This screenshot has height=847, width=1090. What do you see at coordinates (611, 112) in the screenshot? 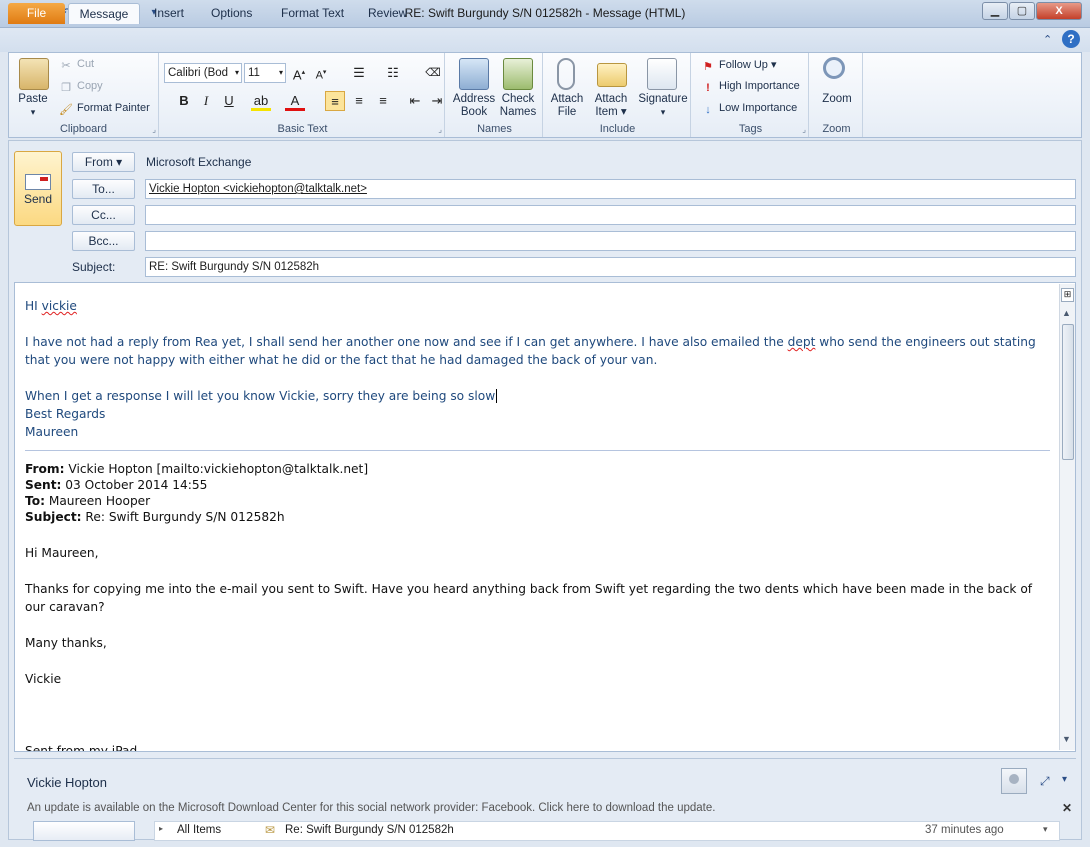
I see `attach-item-label-2: Item ▾` at bounding box center [611, 112].